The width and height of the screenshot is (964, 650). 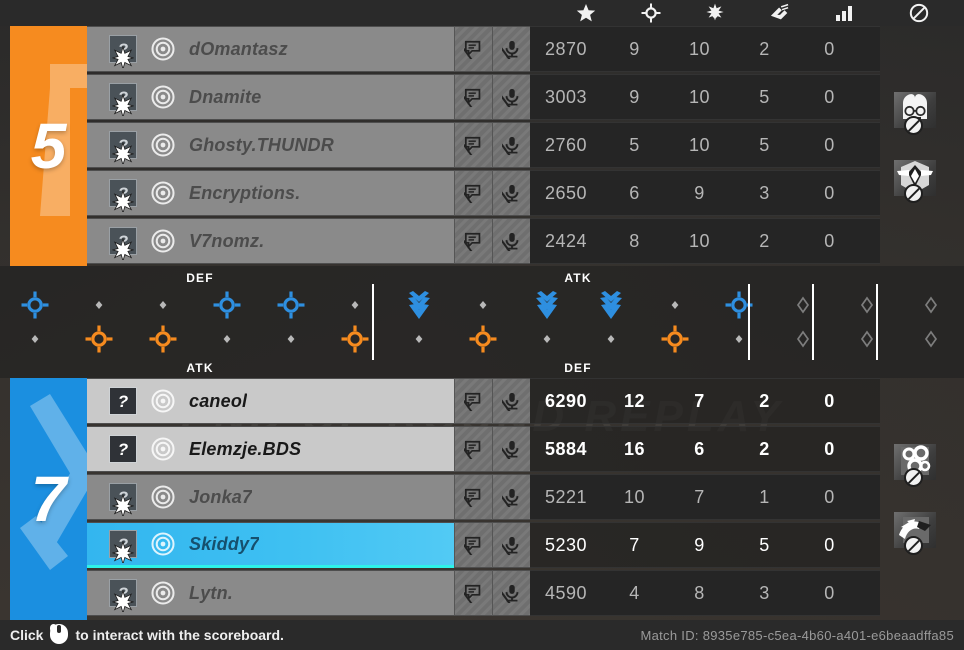 I want to click on player-row: ? caneol 6290 12 7 2 0, so click(x=525, y=401).